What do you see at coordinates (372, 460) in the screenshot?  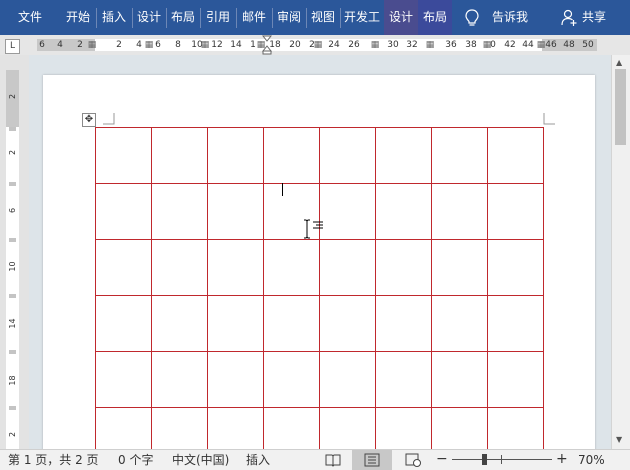 I see `print-layout-button` at bounding box center [372, 460].